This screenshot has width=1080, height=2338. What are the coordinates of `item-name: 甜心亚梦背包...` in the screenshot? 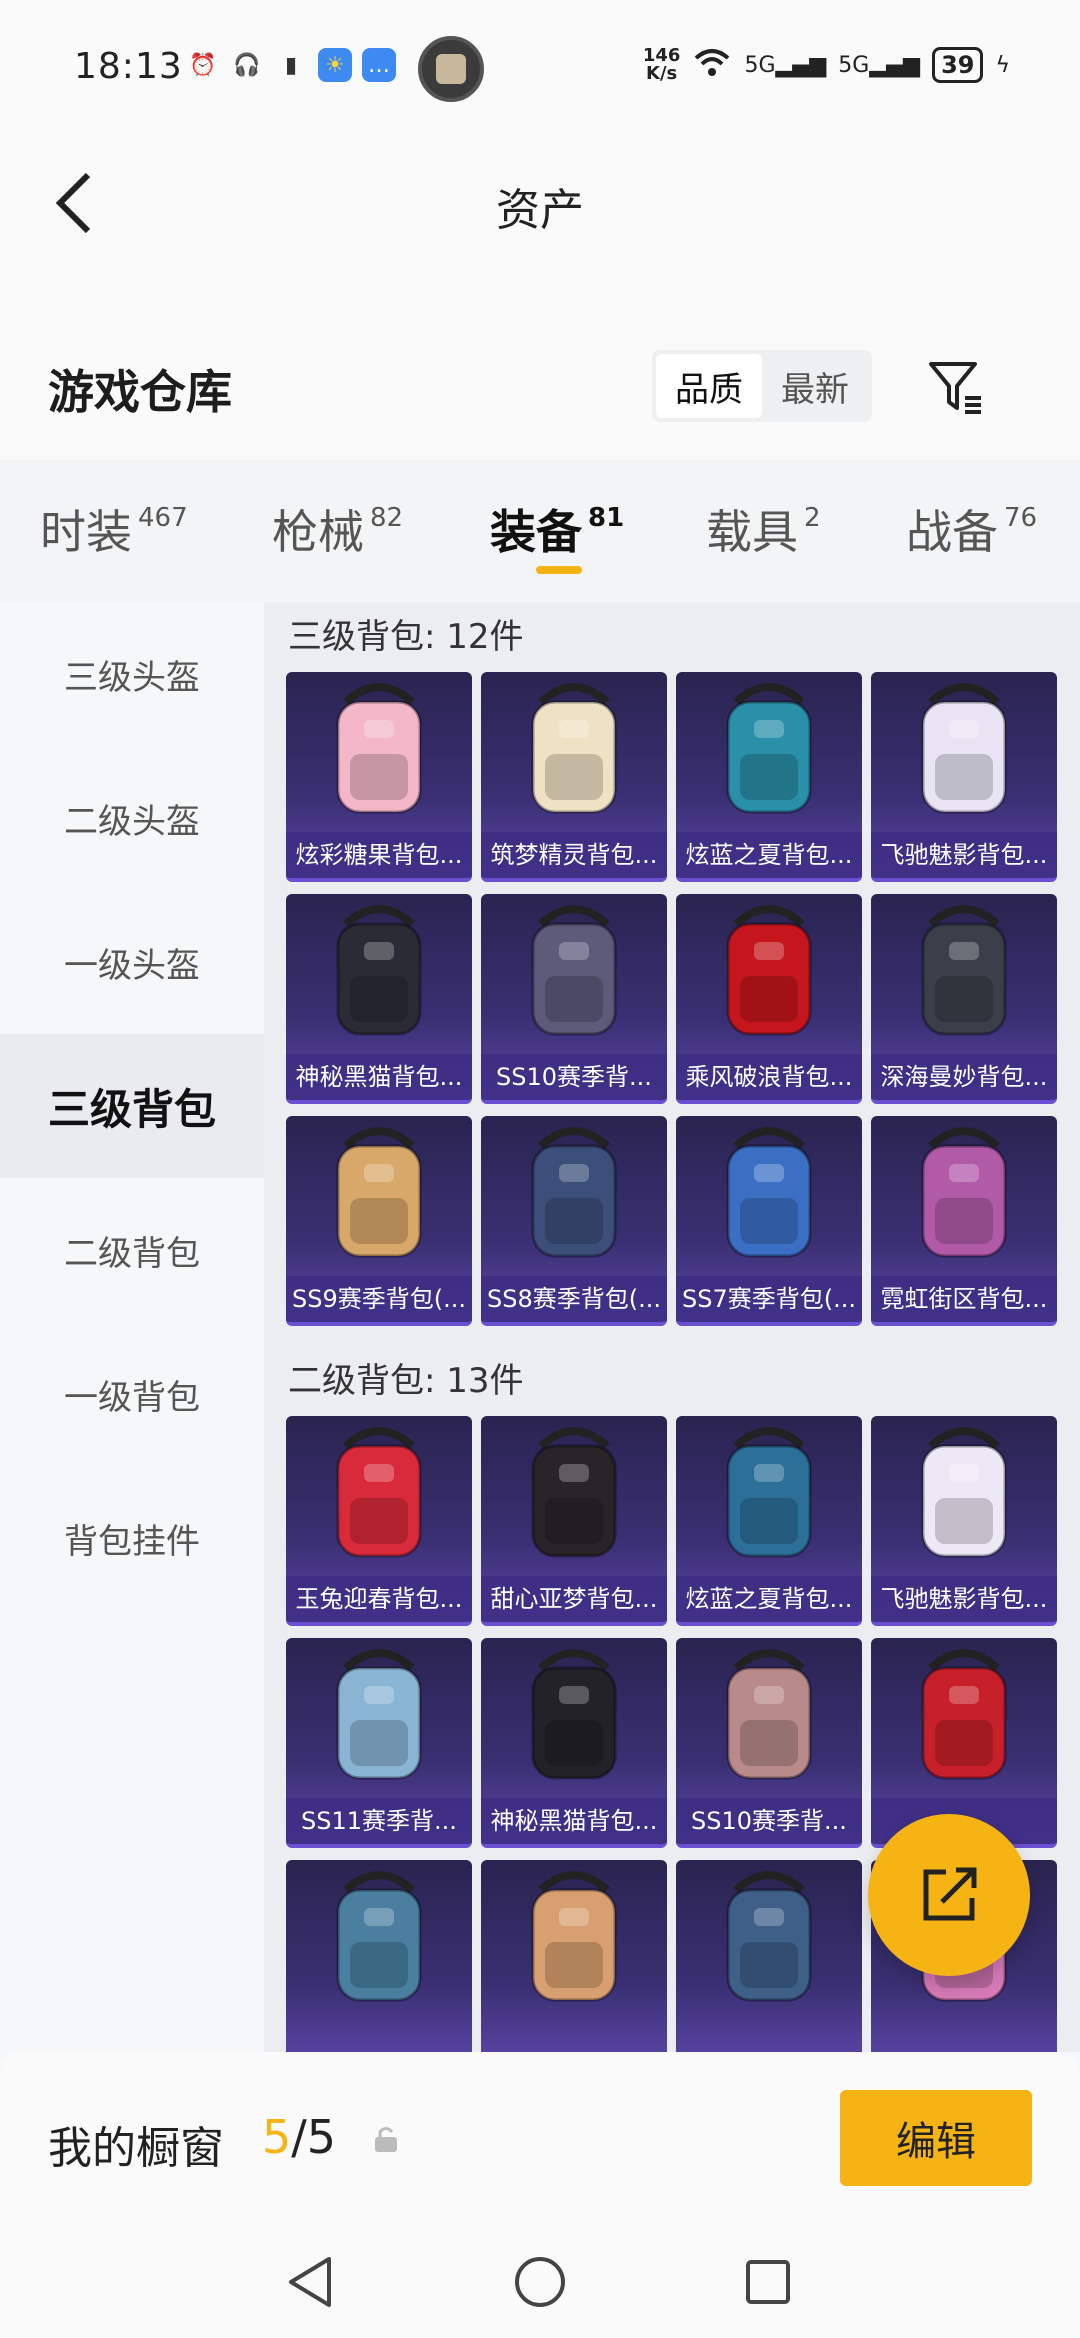 It's located at (574, 1599).